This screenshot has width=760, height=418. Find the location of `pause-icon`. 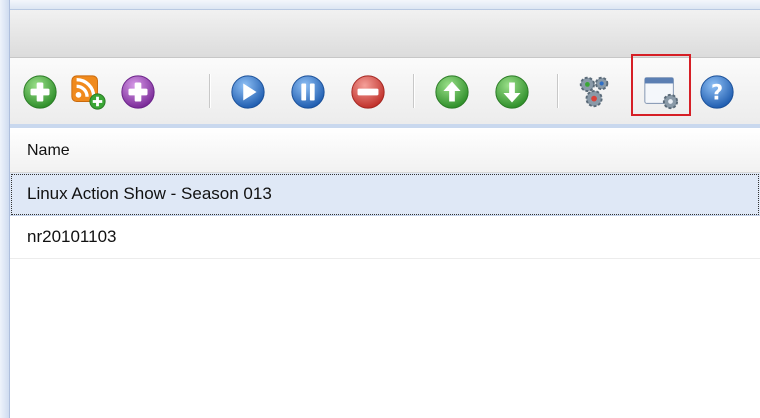

pause-icon is located at coordinates (308, 92).